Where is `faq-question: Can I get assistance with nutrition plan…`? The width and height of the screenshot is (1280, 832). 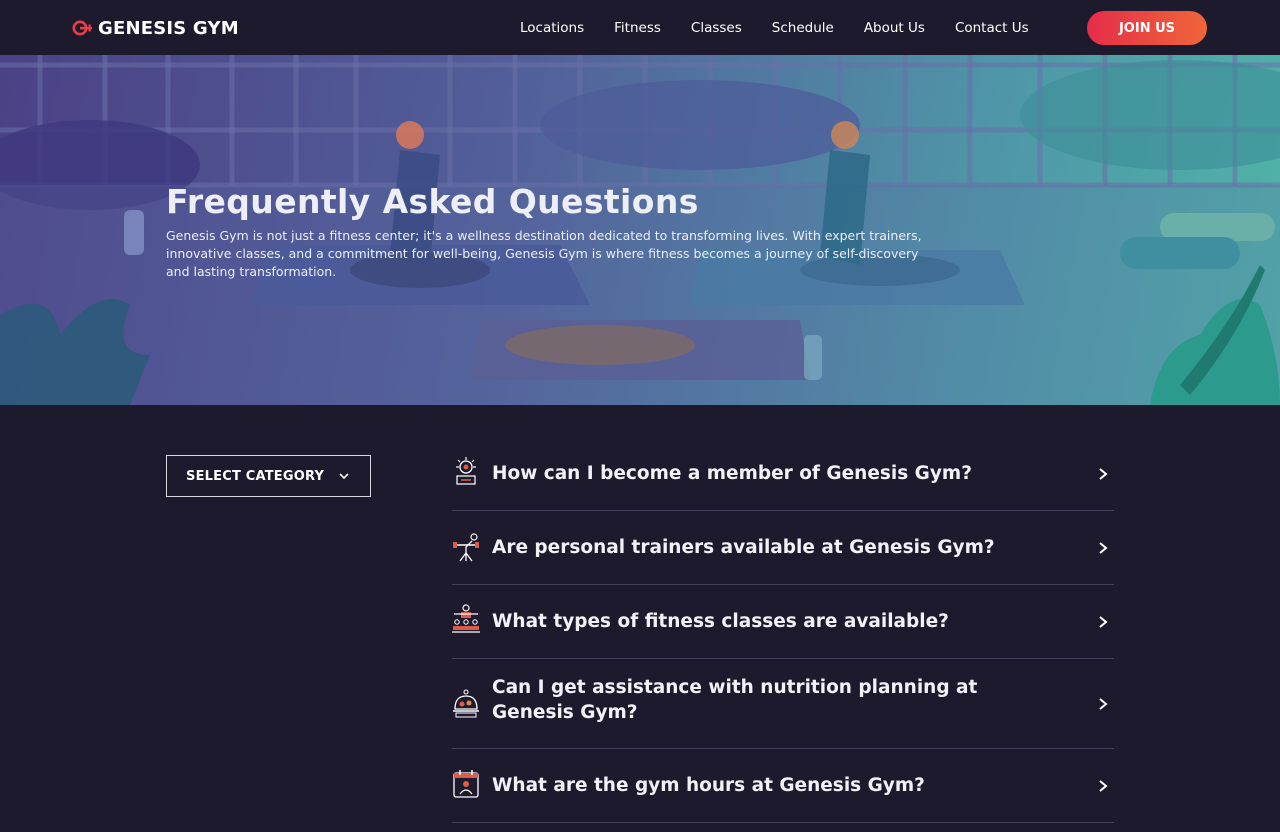
faq-question: Can I get assistance with nutrition plan… is located at coordinates (735, 700).